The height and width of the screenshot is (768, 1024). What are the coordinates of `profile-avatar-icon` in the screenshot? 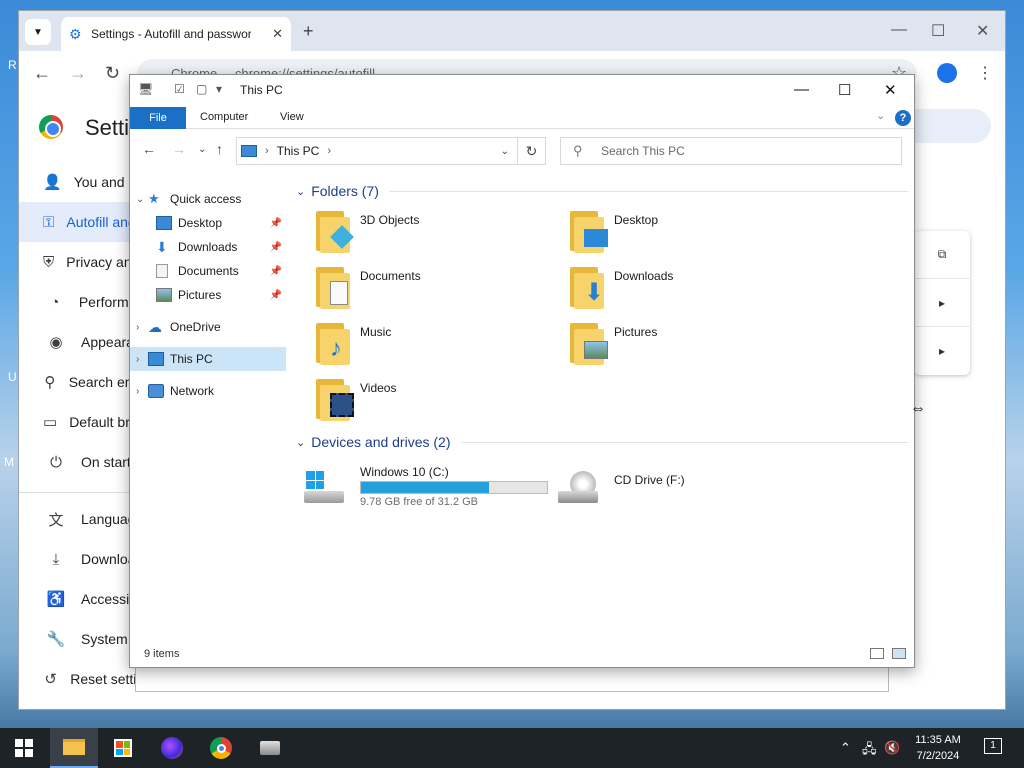 It's located at (947, 73).